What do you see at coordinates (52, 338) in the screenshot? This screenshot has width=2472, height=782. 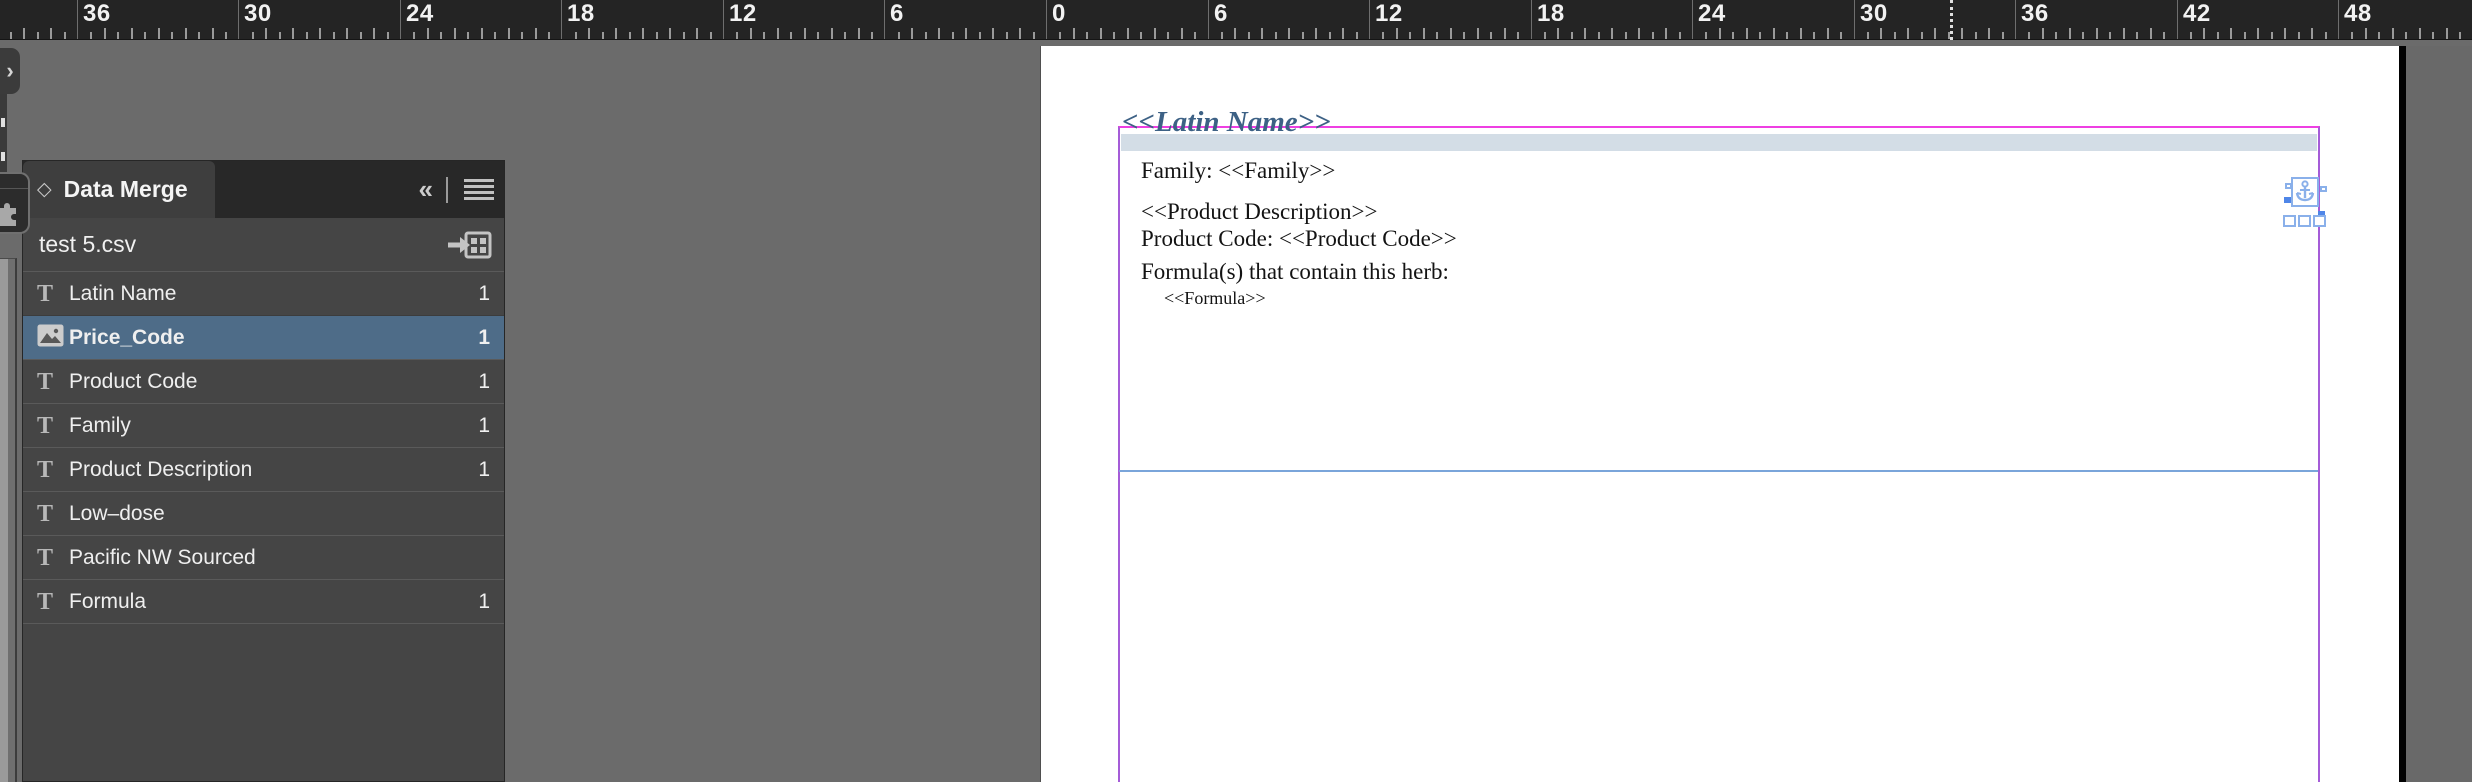 I see `image-field-icon` at bounding box center [52, 338].